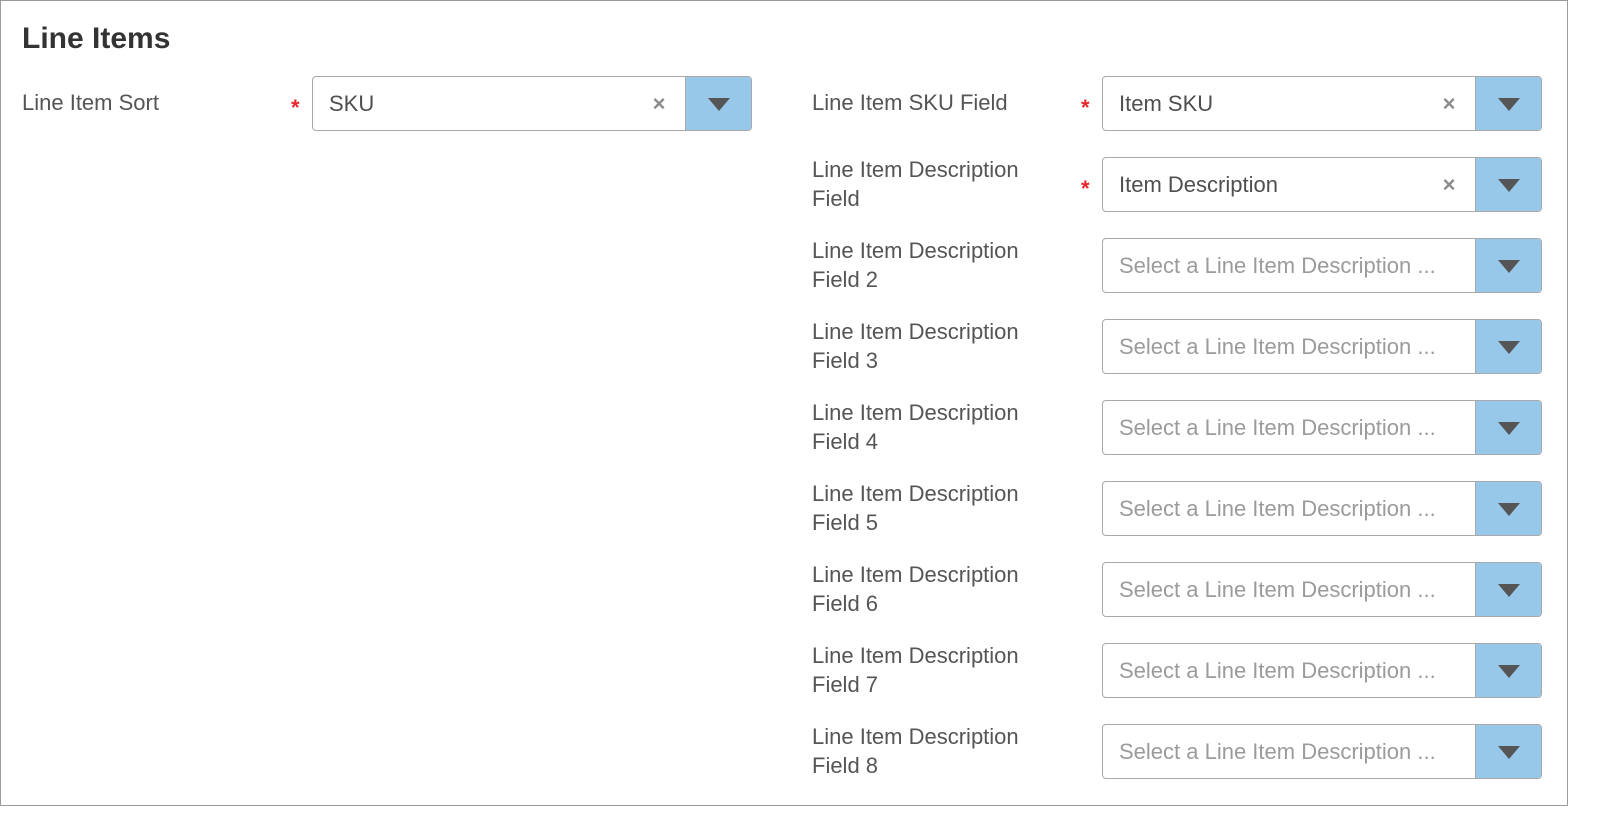 Image resolution: width=1622 pixels, height=836 pixels. What do you see at coordinates (915, 184) in the screenshot?
I see `line-item-description-field-label: Line Item Description Field` at bounding box center [915, 184].